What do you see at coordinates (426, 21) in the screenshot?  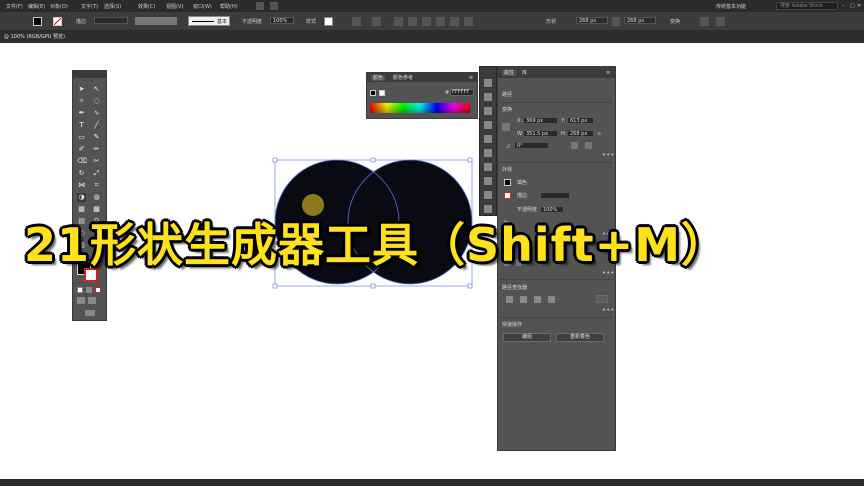 I see `align-right-icon` at bounding box center [426, 21].